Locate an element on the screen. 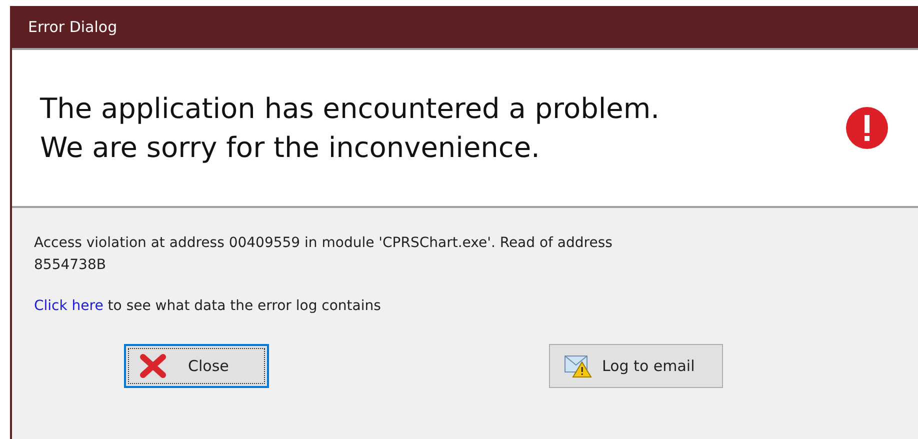  headline-text: We are sorry for the inconvenience. is located at coordinates (290, 147).